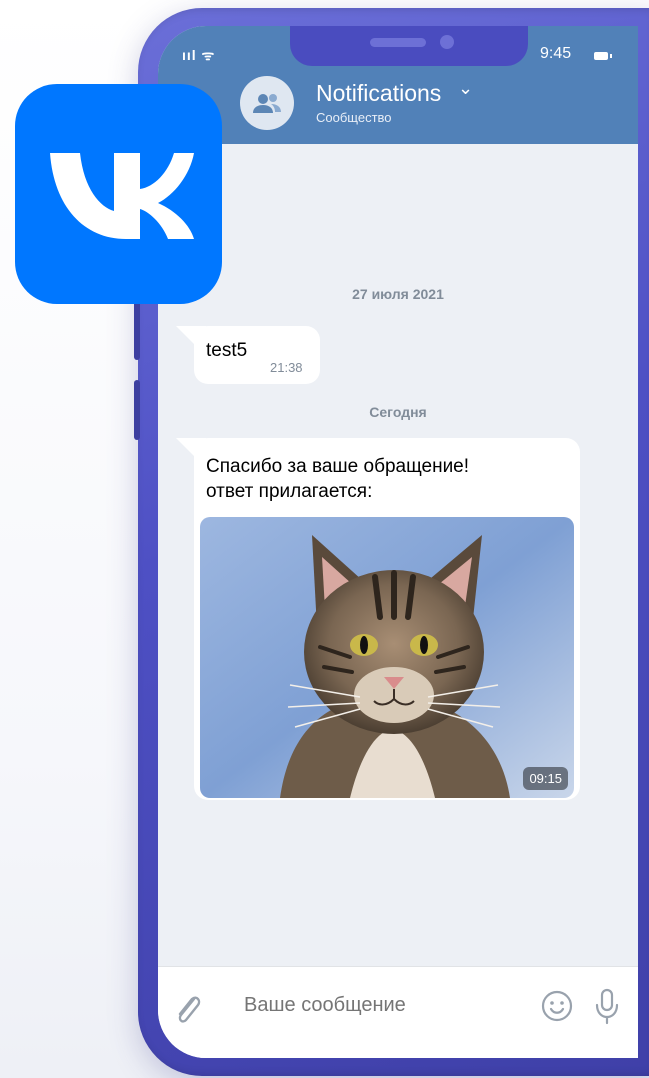 Image resolution: width=649 pixels, height=1078 pixels. I want to click on message-input, so click(374, 1005).